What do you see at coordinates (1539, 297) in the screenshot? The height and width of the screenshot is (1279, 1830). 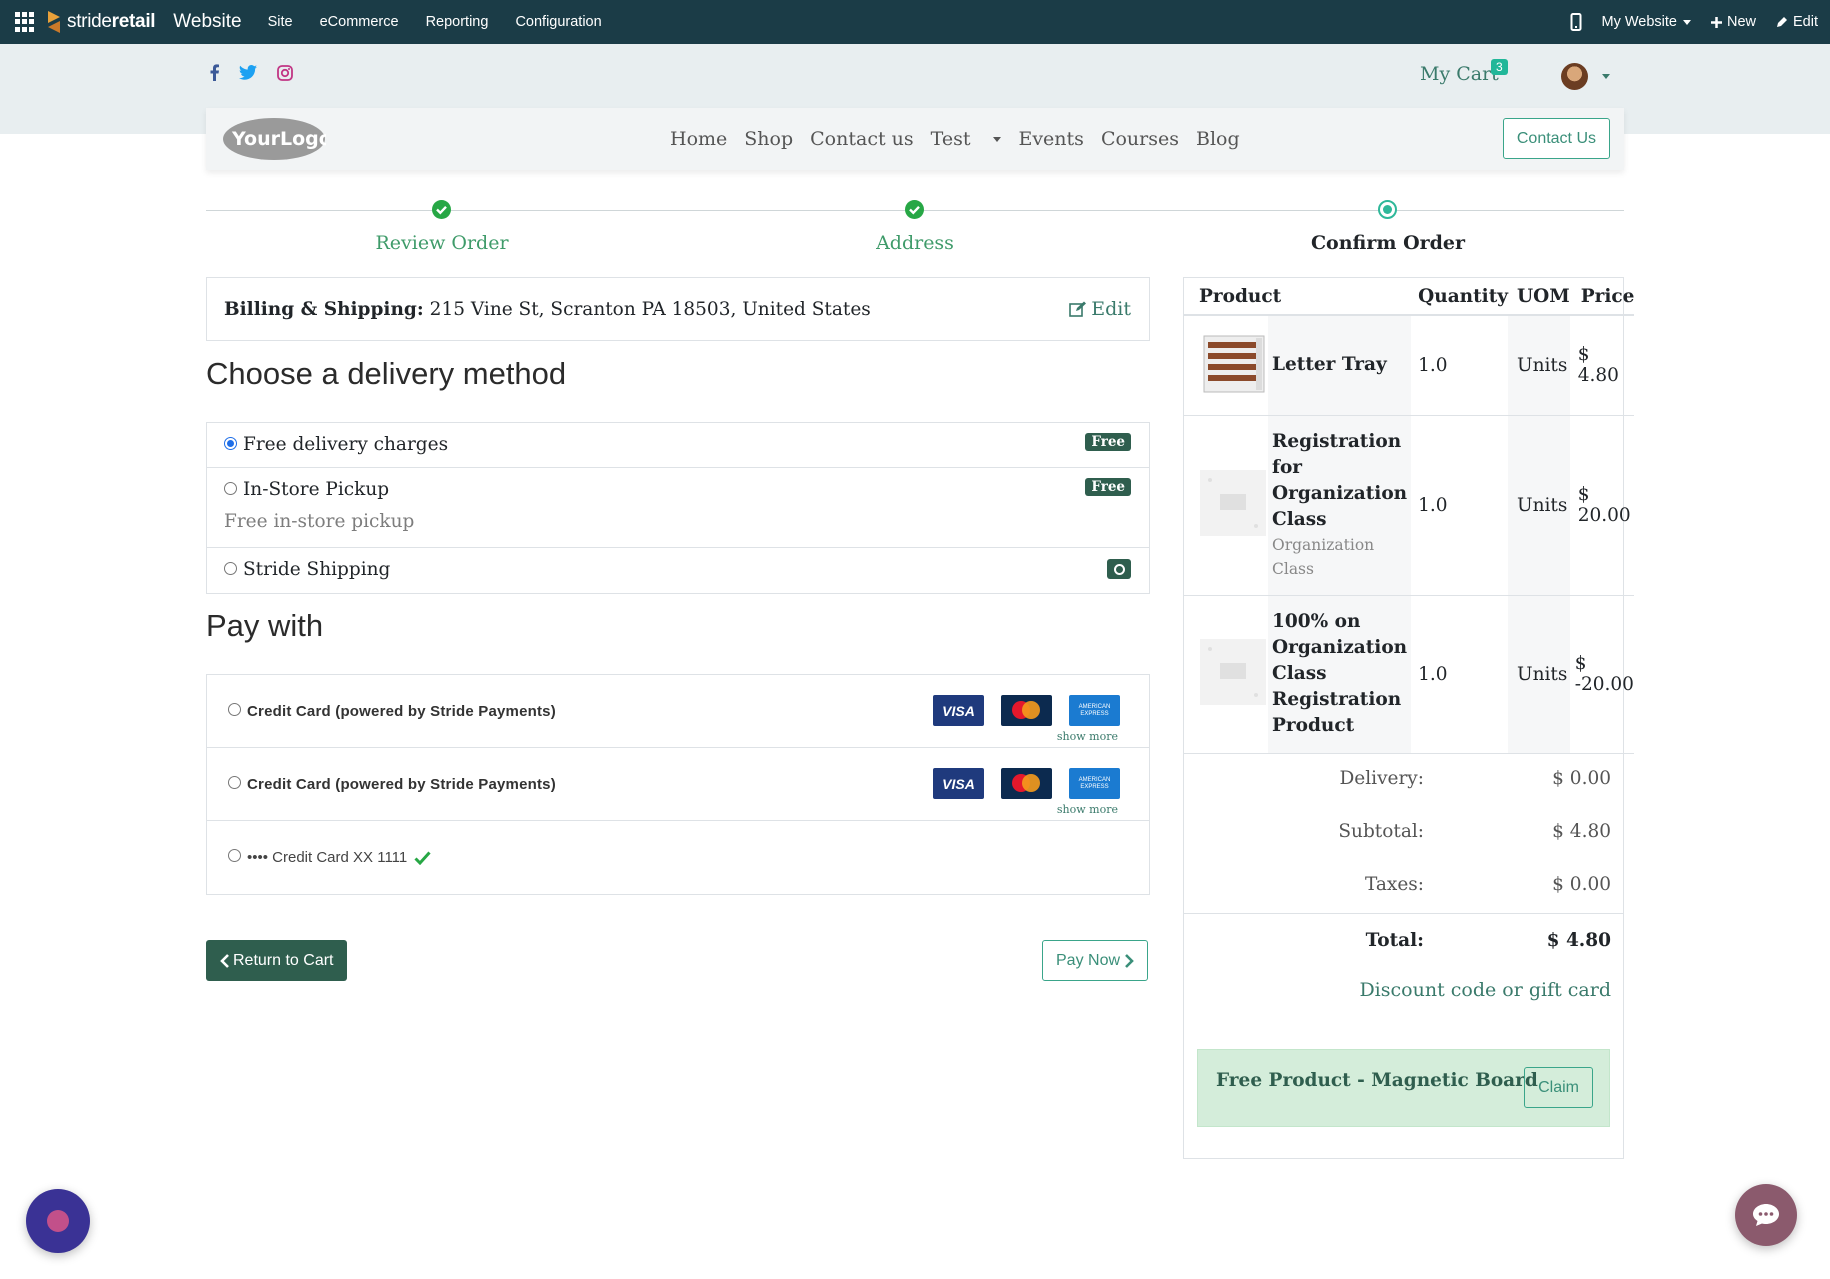 I see `column-header-uom: UOM` at bounding box center [1539, 297].